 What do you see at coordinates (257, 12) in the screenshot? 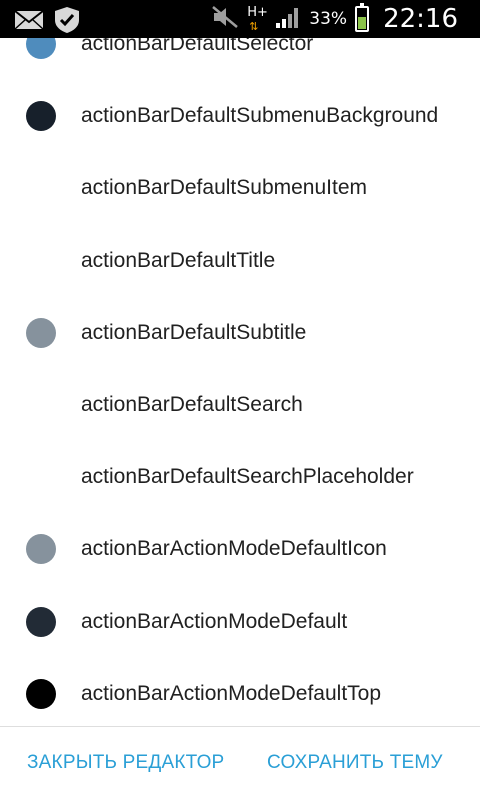
I see `network-type-label: H+` at bounding box center [257, 12].